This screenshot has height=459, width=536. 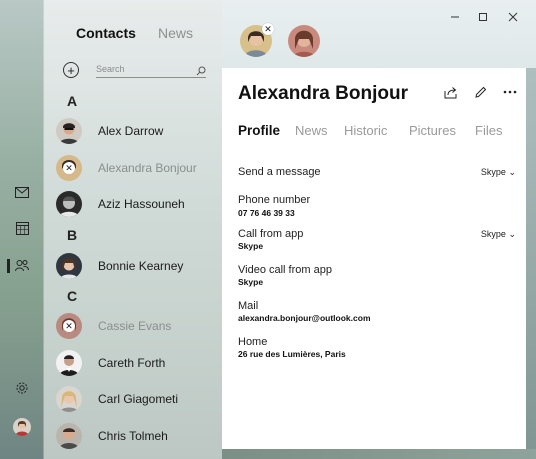 What do you see at coordinates (248, 306) in the screenshot?
I see `mail-label: Mail` at bounding box center [248, 306].